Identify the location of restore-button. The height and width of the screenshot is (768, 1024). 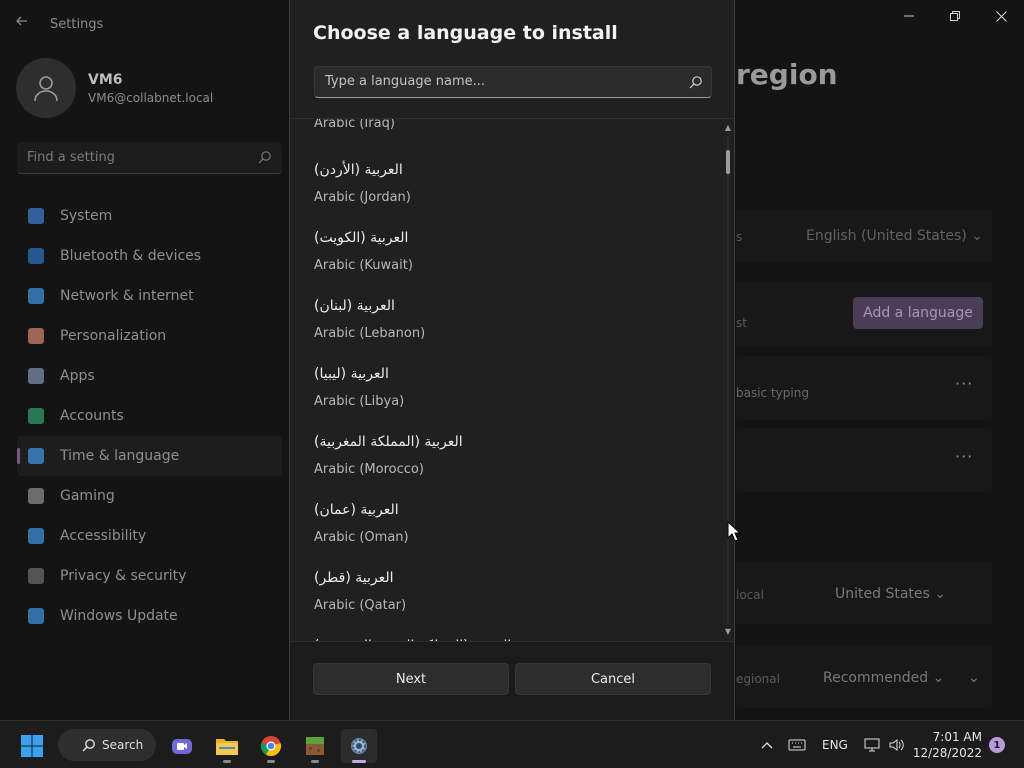
(955, 16).